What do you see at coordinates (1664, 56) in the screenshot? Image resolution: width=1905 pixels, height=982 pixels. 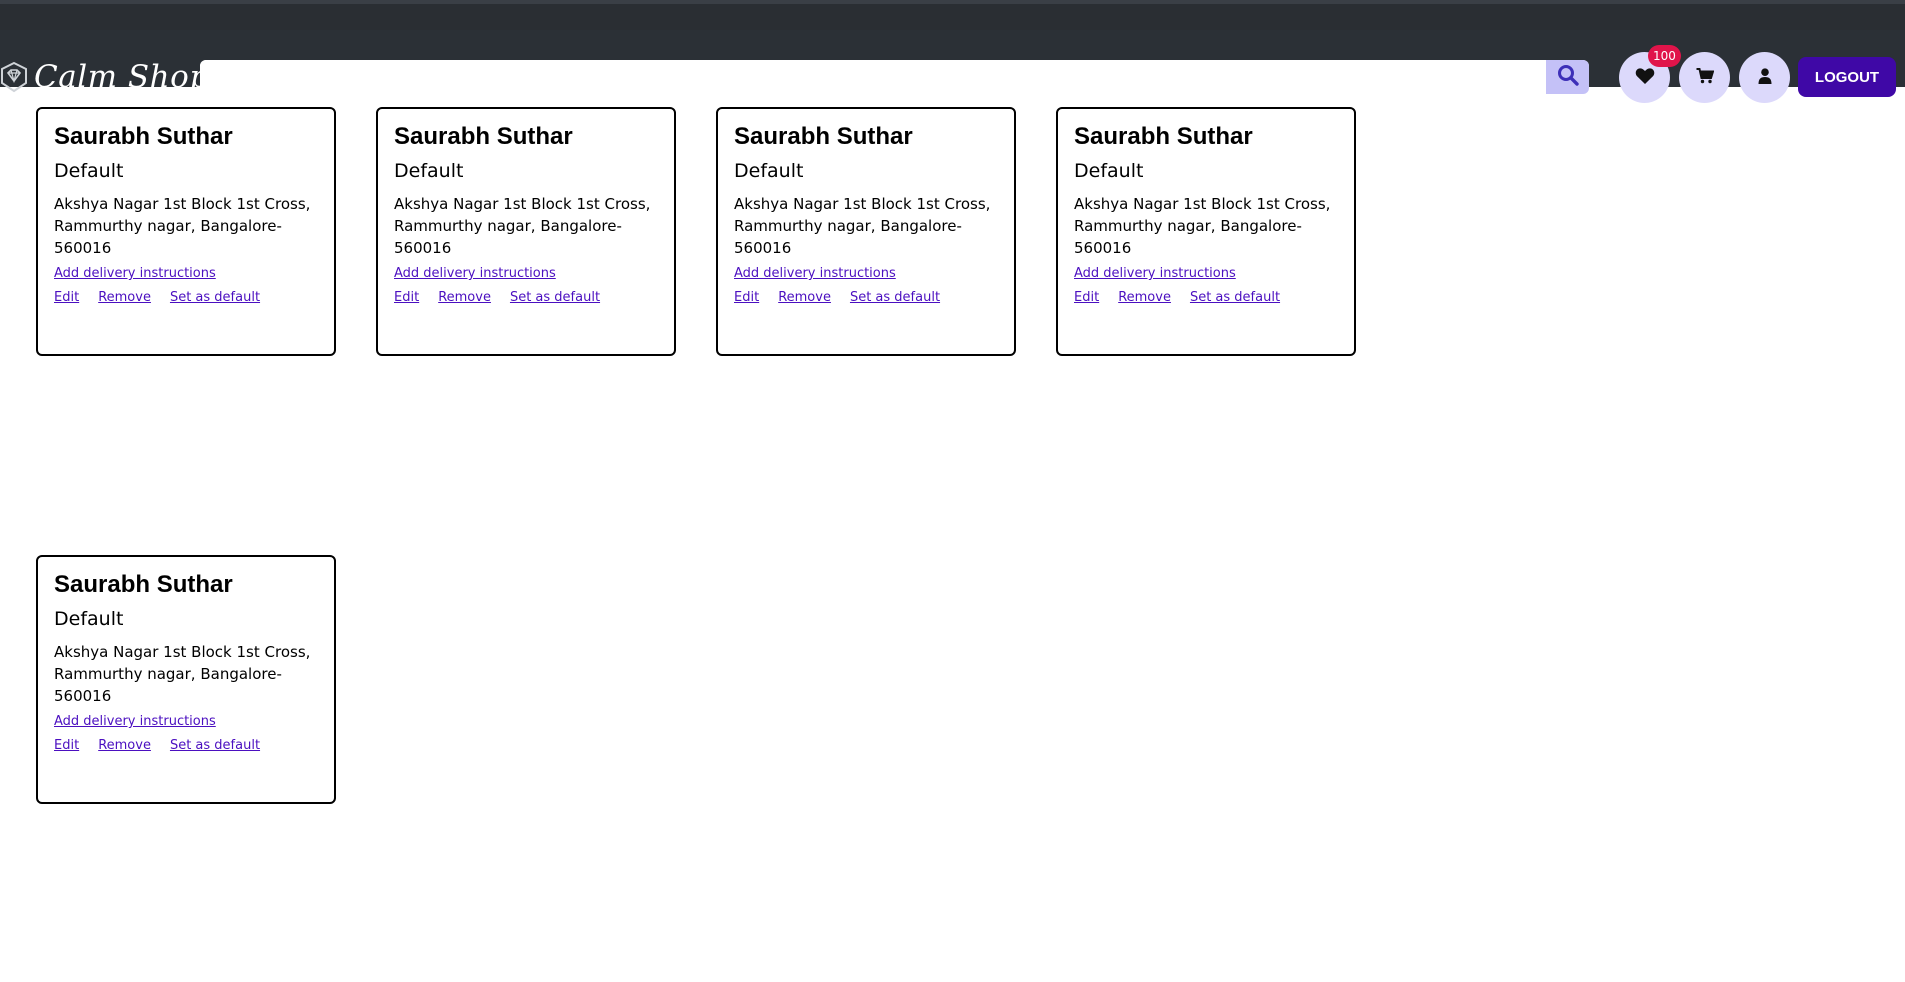 I see `wishlist-count-badge: 100` at bounding box center [1664, 56].